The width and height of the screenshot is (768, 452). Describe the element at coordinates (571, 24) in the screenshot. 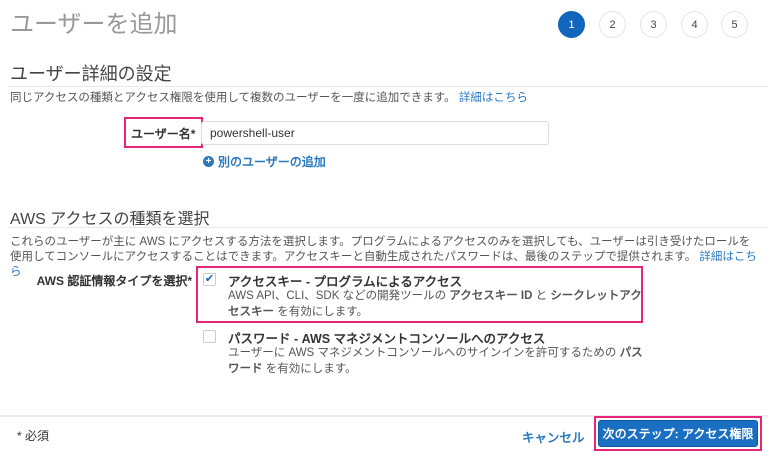

I see `step-1: 1` at that location.